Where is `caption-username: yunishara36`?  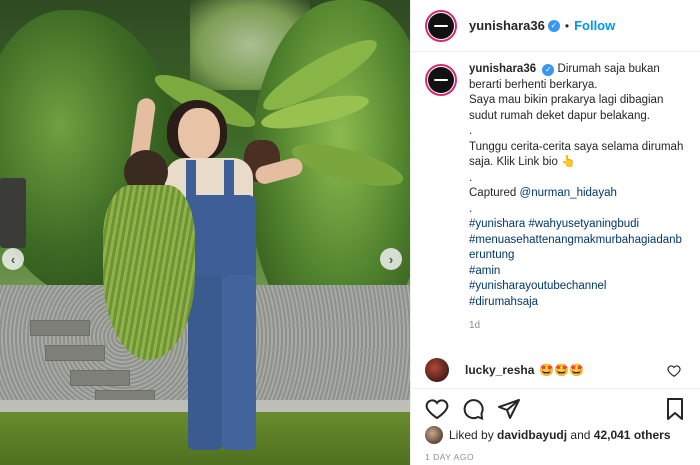 caption-username: yunishara36 is located at coordinates (502, 69).